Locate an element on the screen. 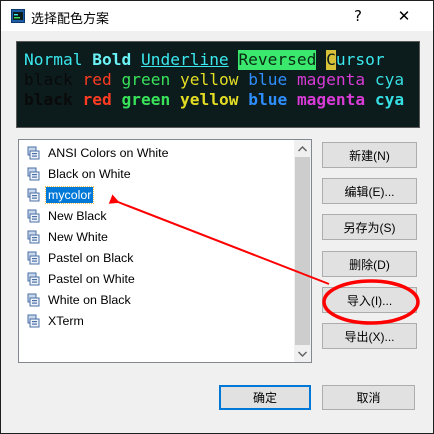  list-item: White on Black is located at coordinates (157, 300).